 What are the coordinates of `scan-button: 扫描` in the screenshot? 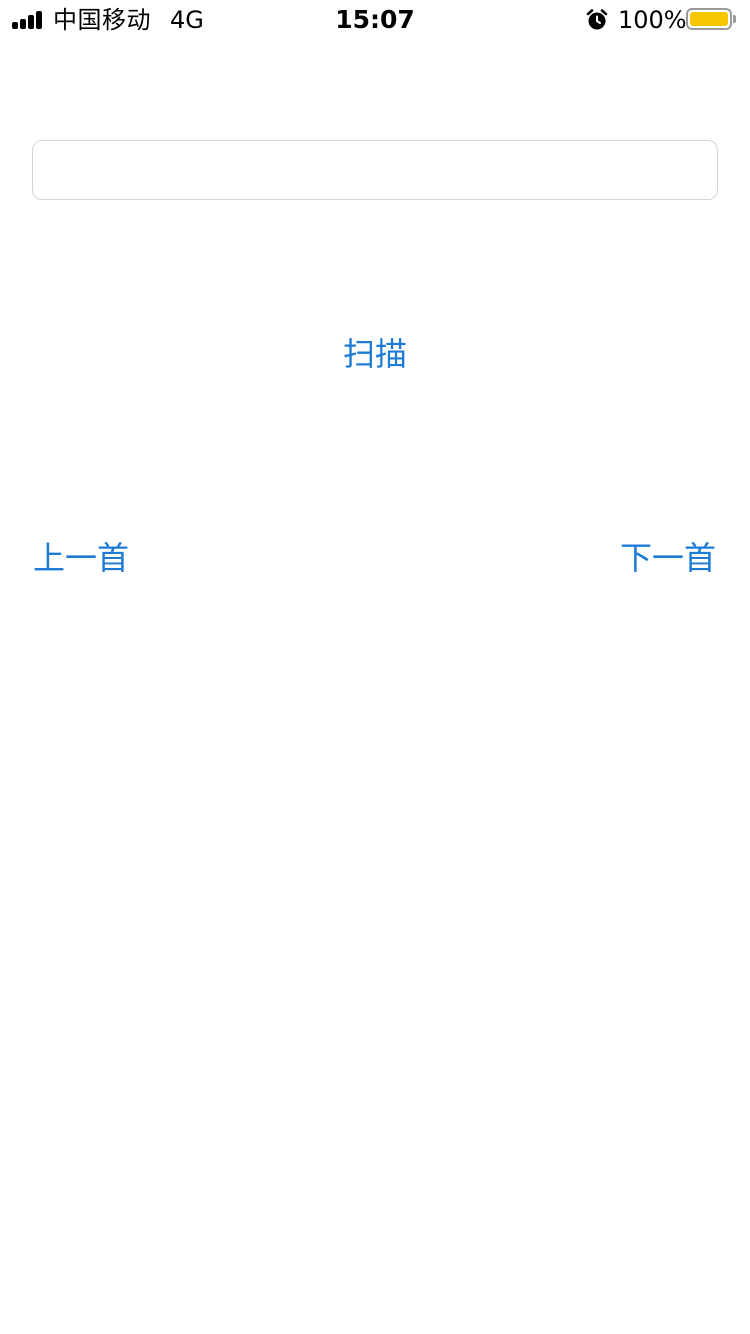 It's located at (375, 354).